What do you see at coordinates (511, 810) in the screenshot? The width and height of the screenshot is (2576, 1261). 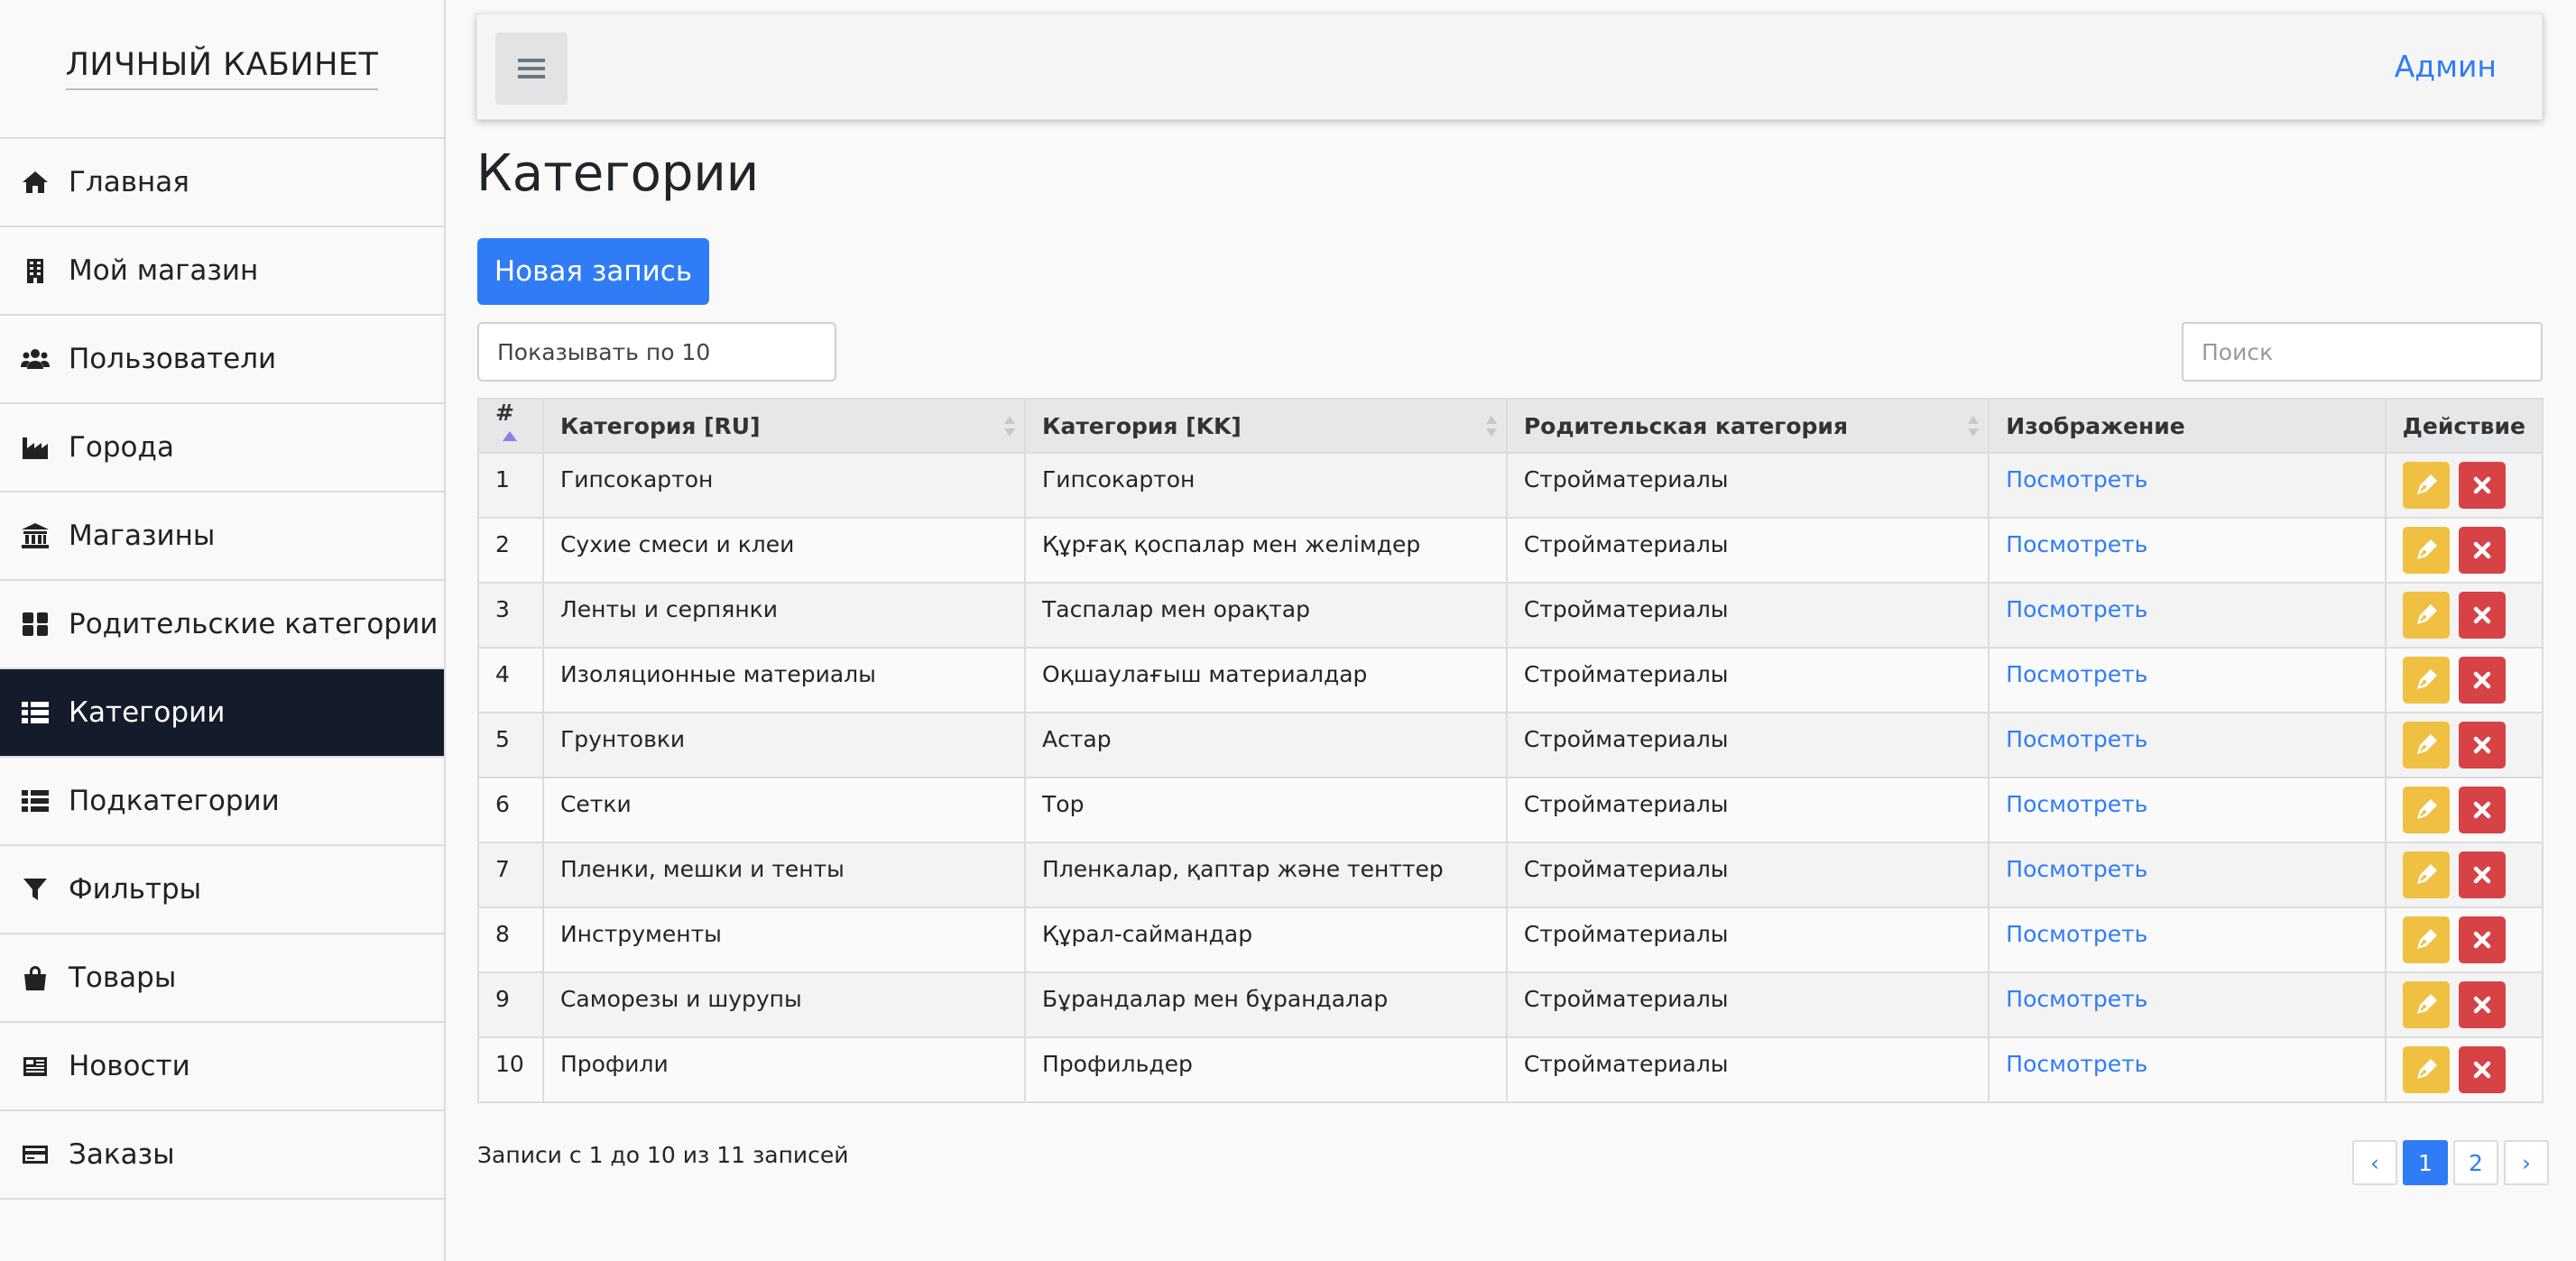 I see `row-number-cell: 6` at bounding box center [511, 810].